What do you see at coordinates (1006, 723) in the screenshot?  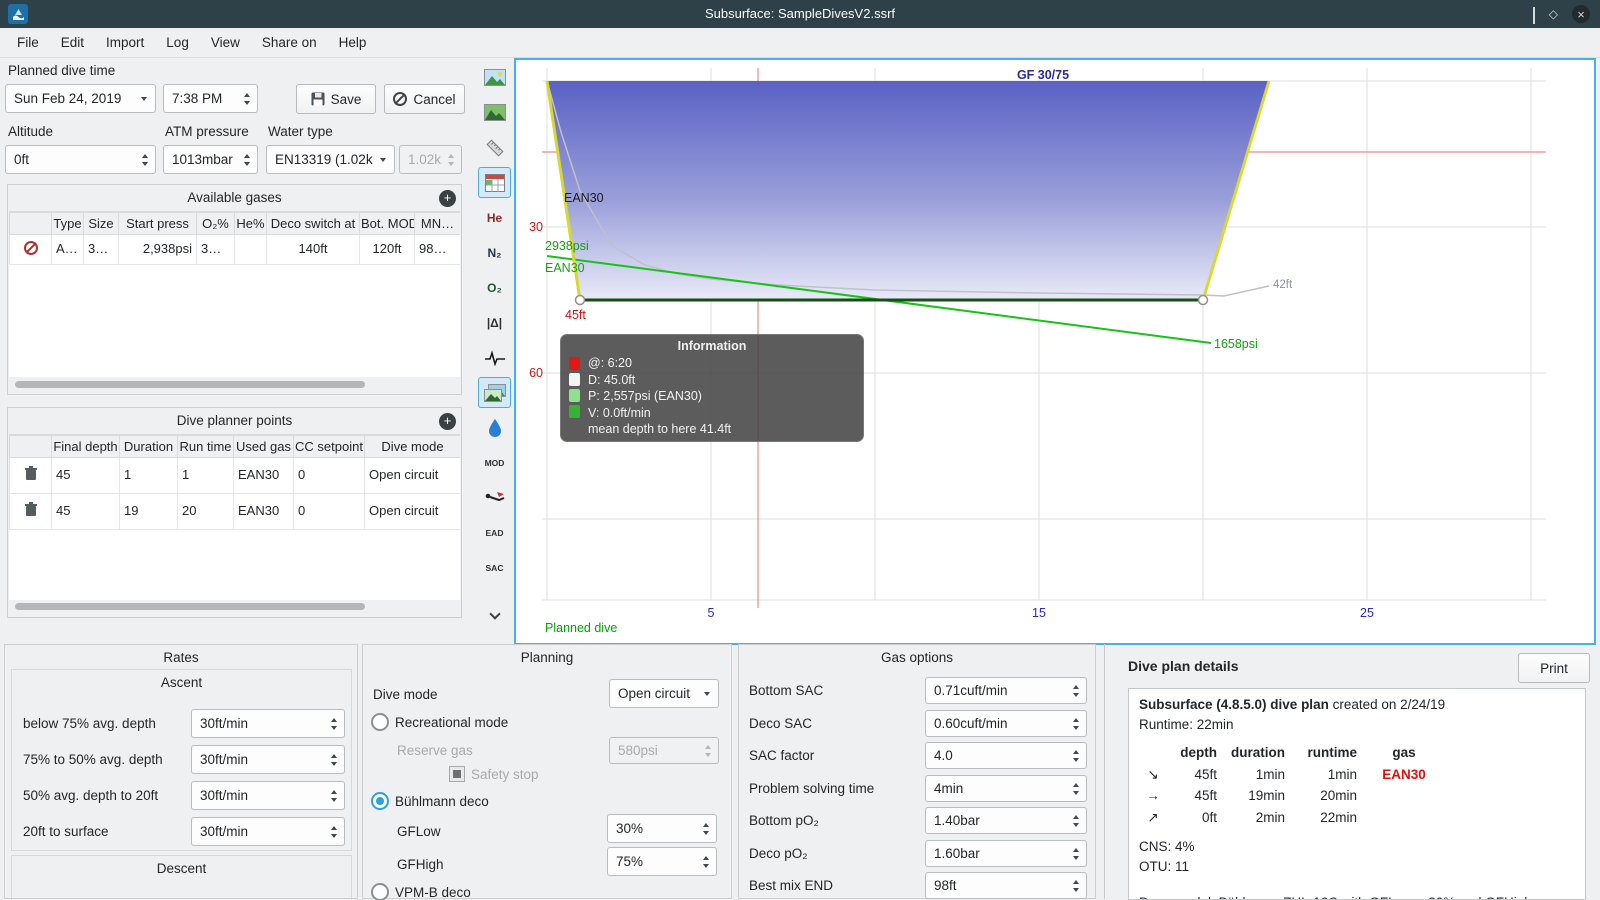 I see `deco-sac-spinner: 0.60cuft/min` at bounding box center [1006, 723].